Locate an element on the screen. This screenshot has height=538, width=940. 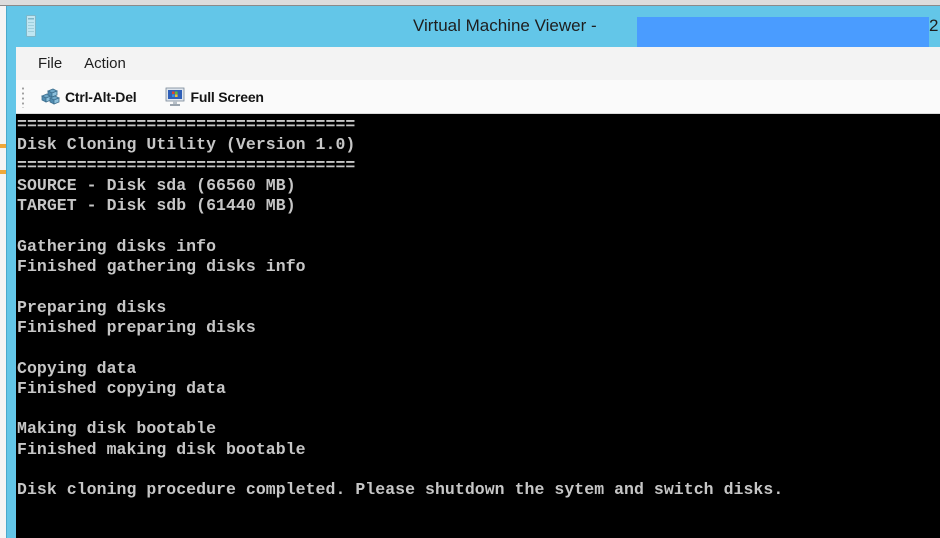
console-line: Copying data is located at coordinates (77, 368).